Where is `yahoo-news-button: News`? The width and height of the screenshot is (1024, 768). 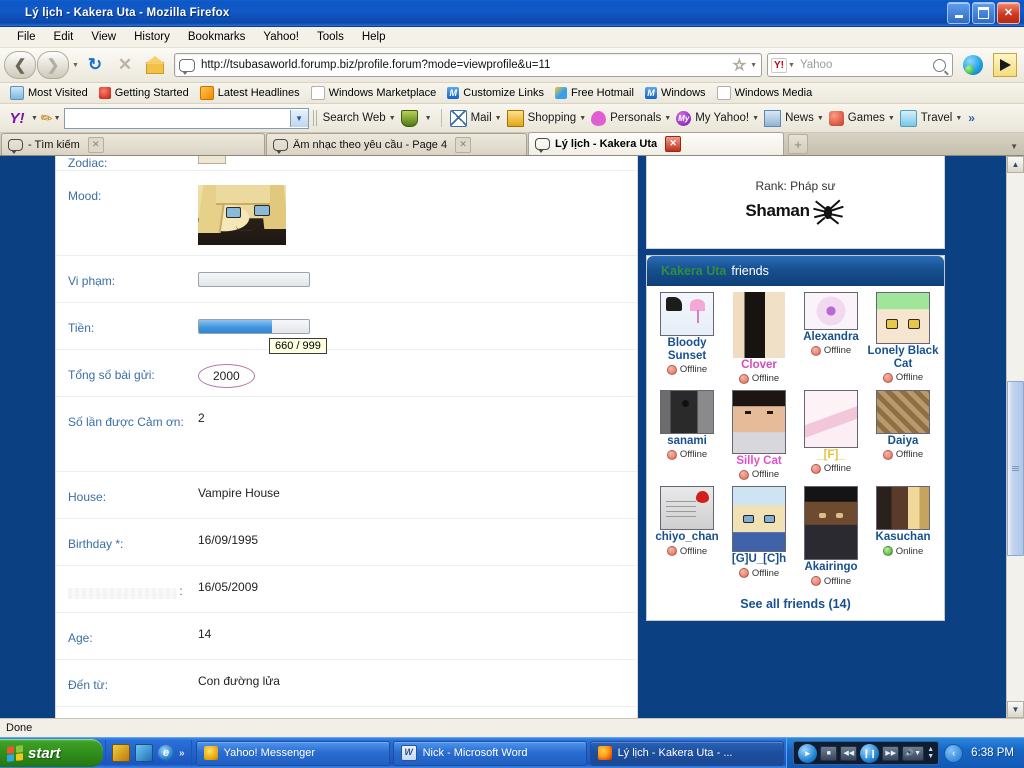
yahoo-news-button: News is located at coordinates (789, 118).